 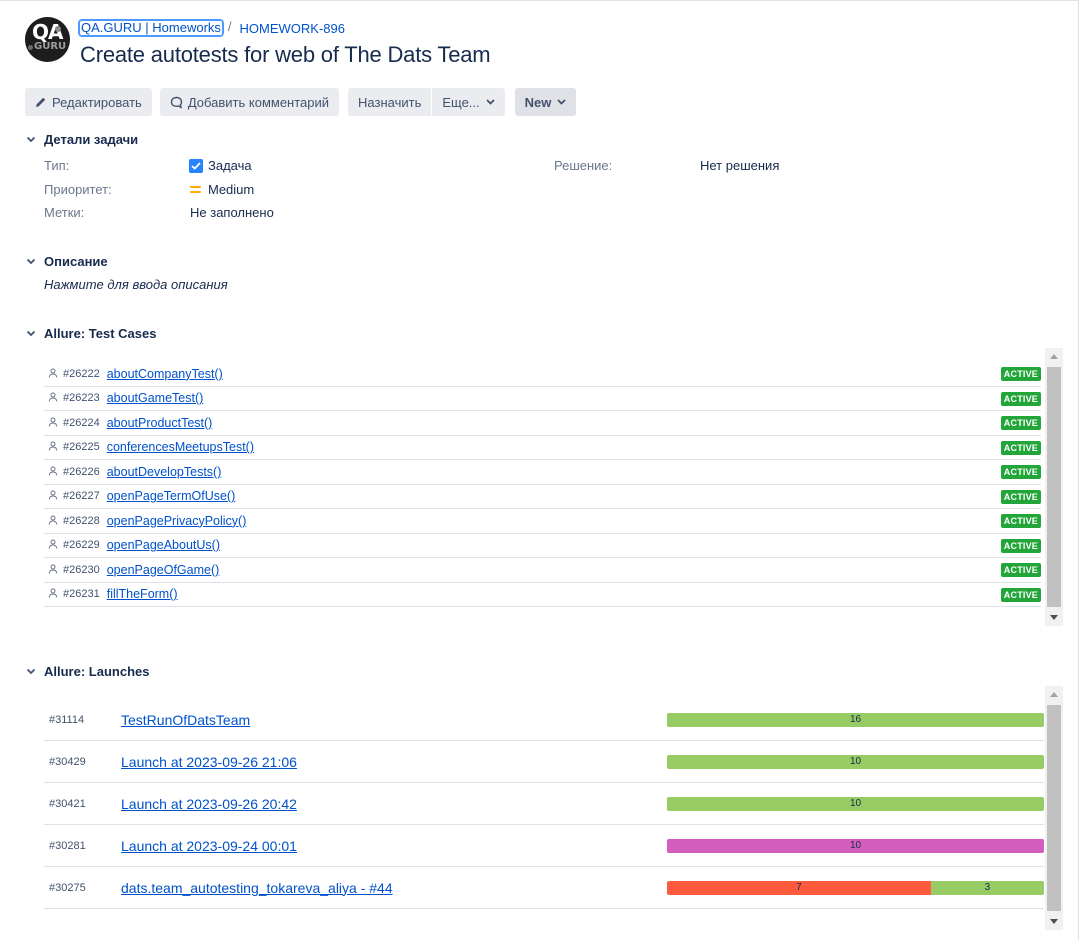 What do you see at coordinates (171, 496) in the screenshot?
I see `test-case-link: openPageTermOfUse()` at bounding box center [171, 496].